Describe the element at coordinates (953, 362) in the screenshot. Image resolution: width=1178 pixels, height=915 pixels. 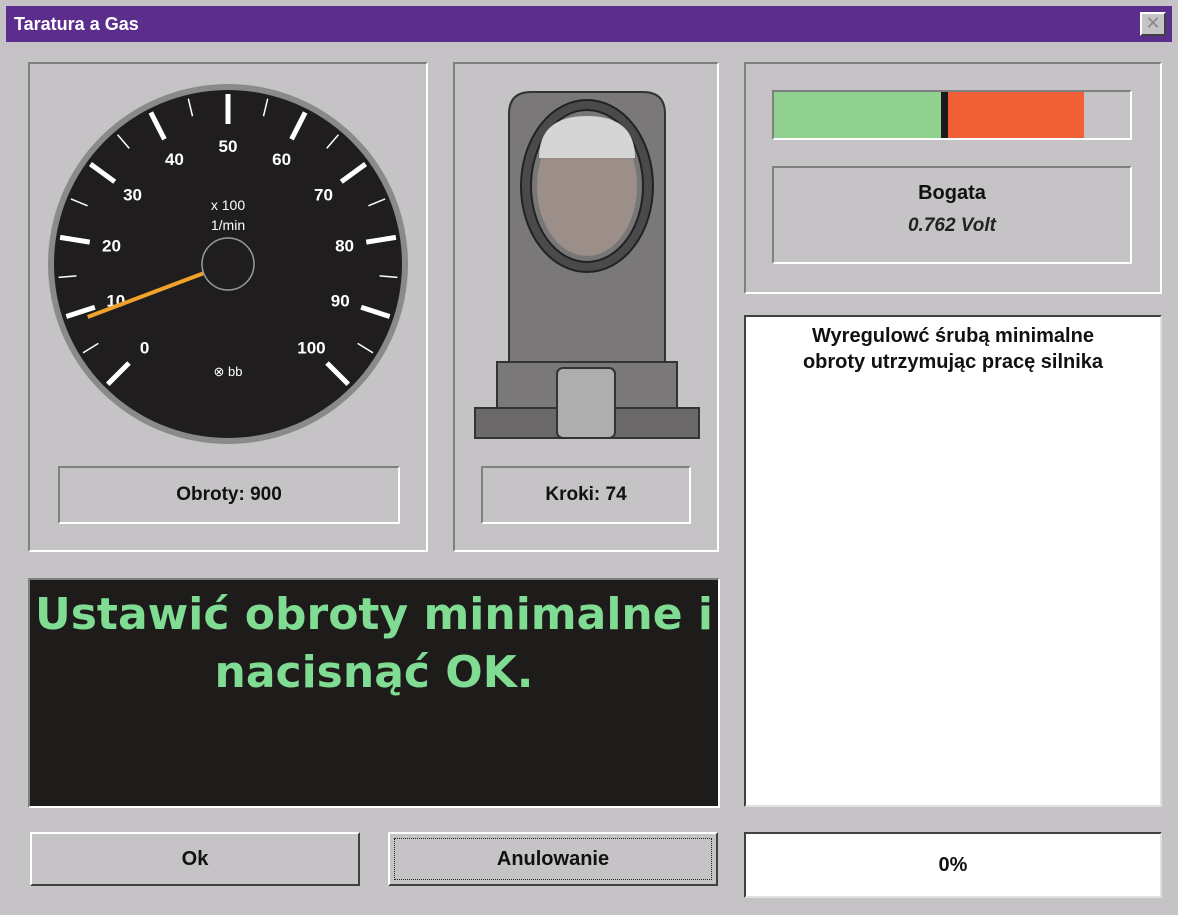
I see `instructions-line-2: obroty utrzymując pracę silnika` at that location.